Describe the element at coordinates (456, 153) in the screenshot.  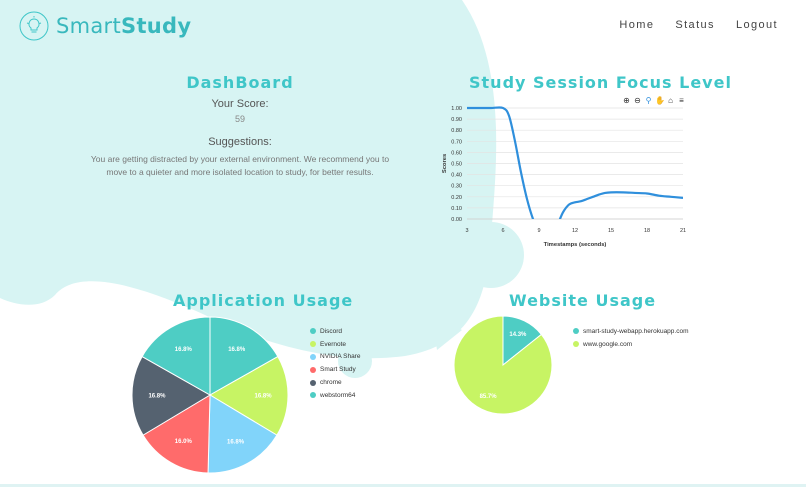
I see `y-tick-label: 0.60` at that location.